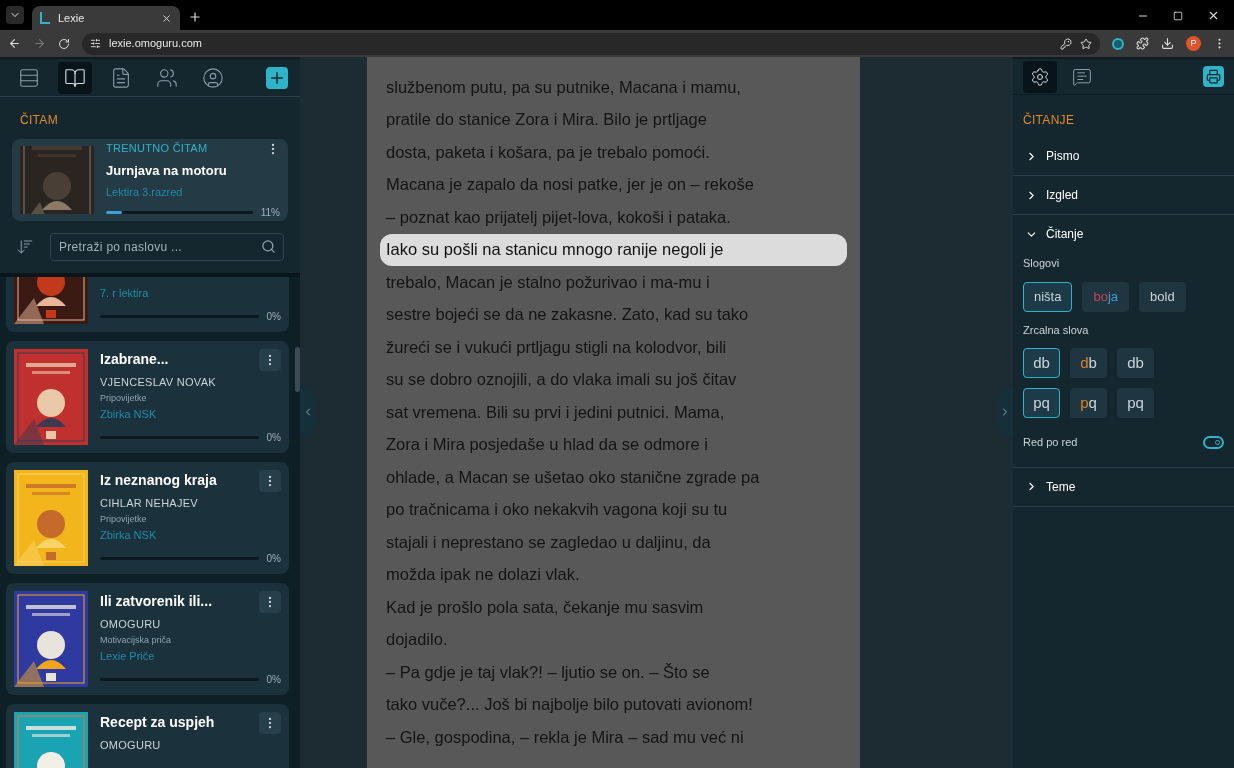  Describe the element at coordinates (167, 170) in the screenshot. I see `book-title: Jurnjava na motoru` at that location.